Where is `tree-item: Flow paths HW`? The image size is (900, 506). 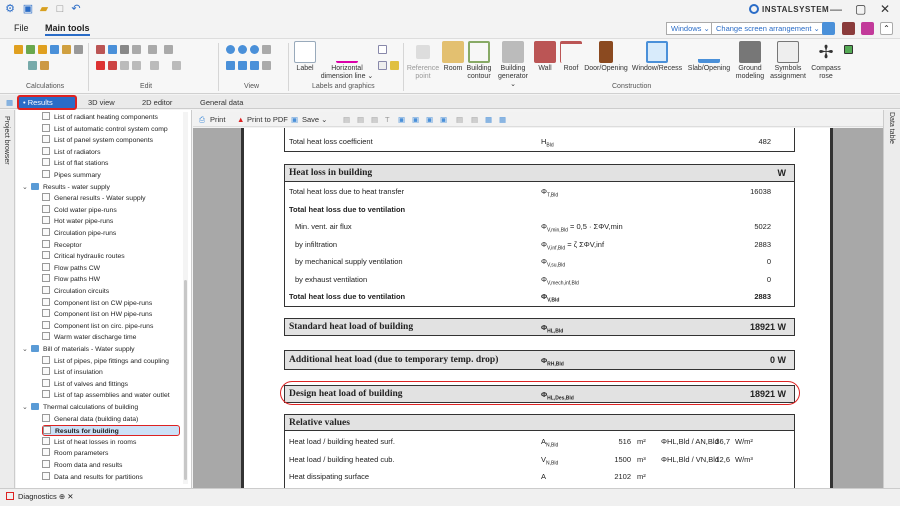 tree-item: Flow paths HW is located at coordinates (71, 279).